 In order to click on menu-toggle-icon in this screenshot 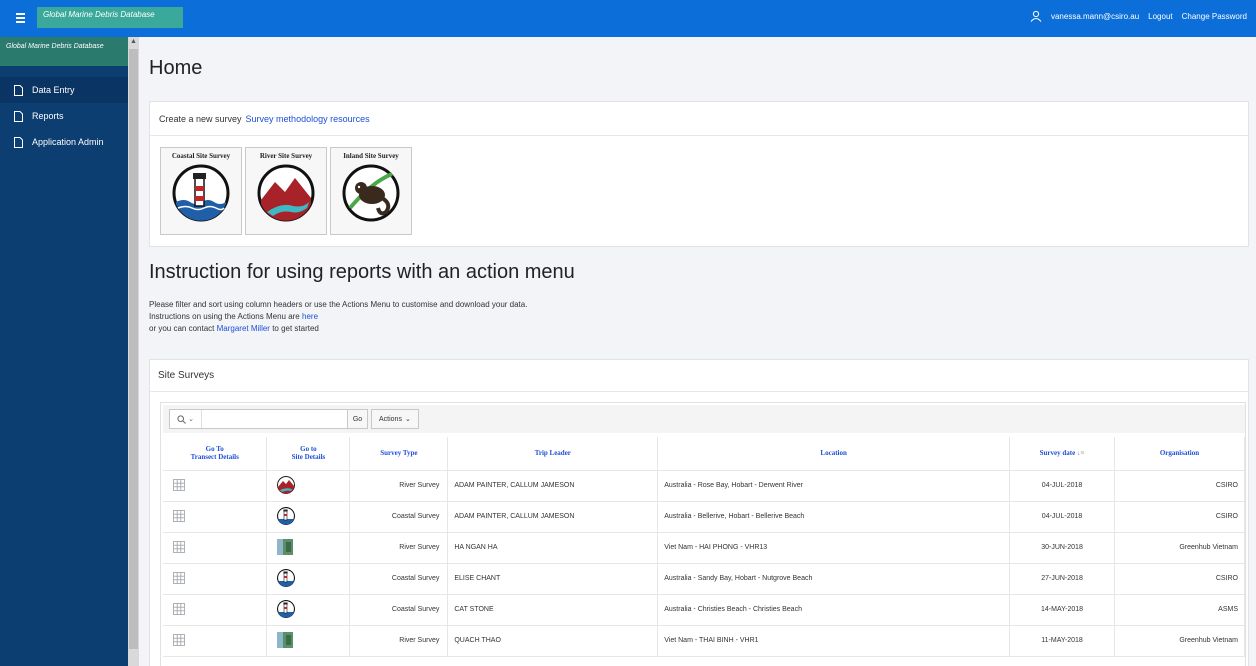, I will do `click(20, 18)`.